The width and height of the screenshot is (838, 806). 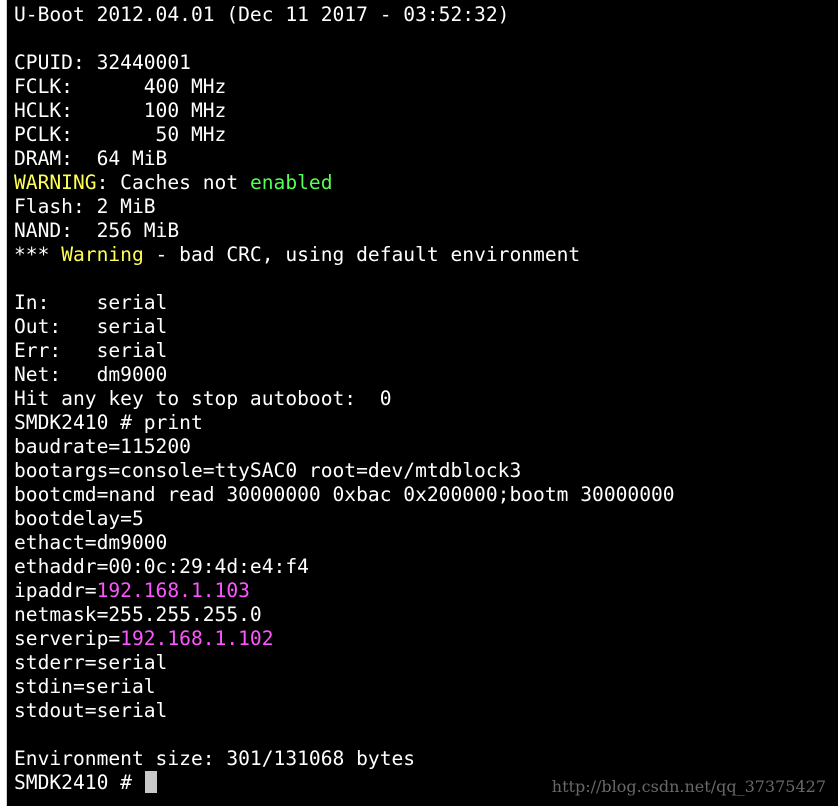 What do you see at coordinates (91, 662) in the screenshot?
I see `terminal-text-segment: stderr=serial` at bounding box center [91, 662].